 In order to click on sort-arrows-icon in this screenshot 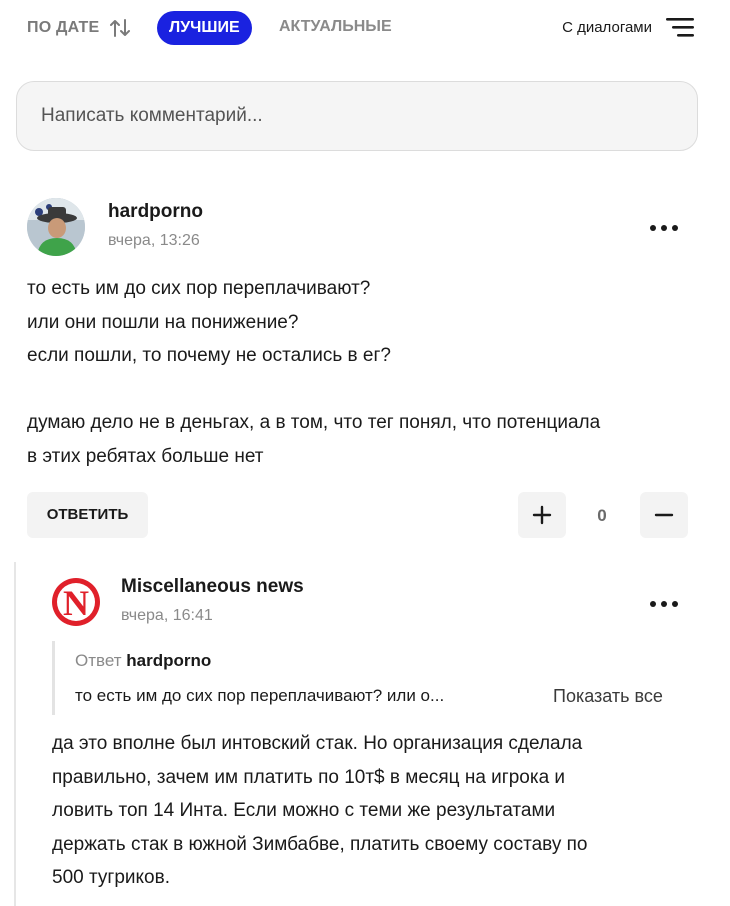, I will do `click(120, 28)`.